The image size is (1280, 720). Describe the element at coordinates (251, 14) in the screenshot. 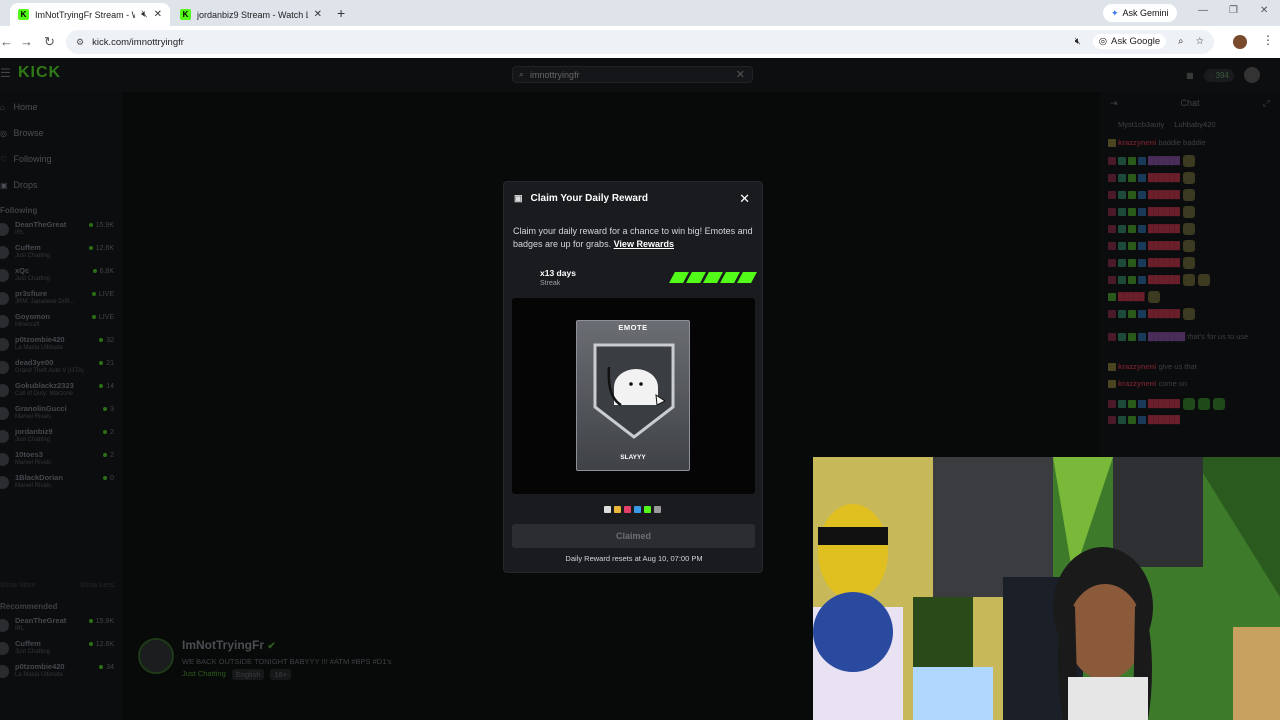

I see `browser-tab: K jordanbiz9 Stream - Watch Live ✕` at that location.